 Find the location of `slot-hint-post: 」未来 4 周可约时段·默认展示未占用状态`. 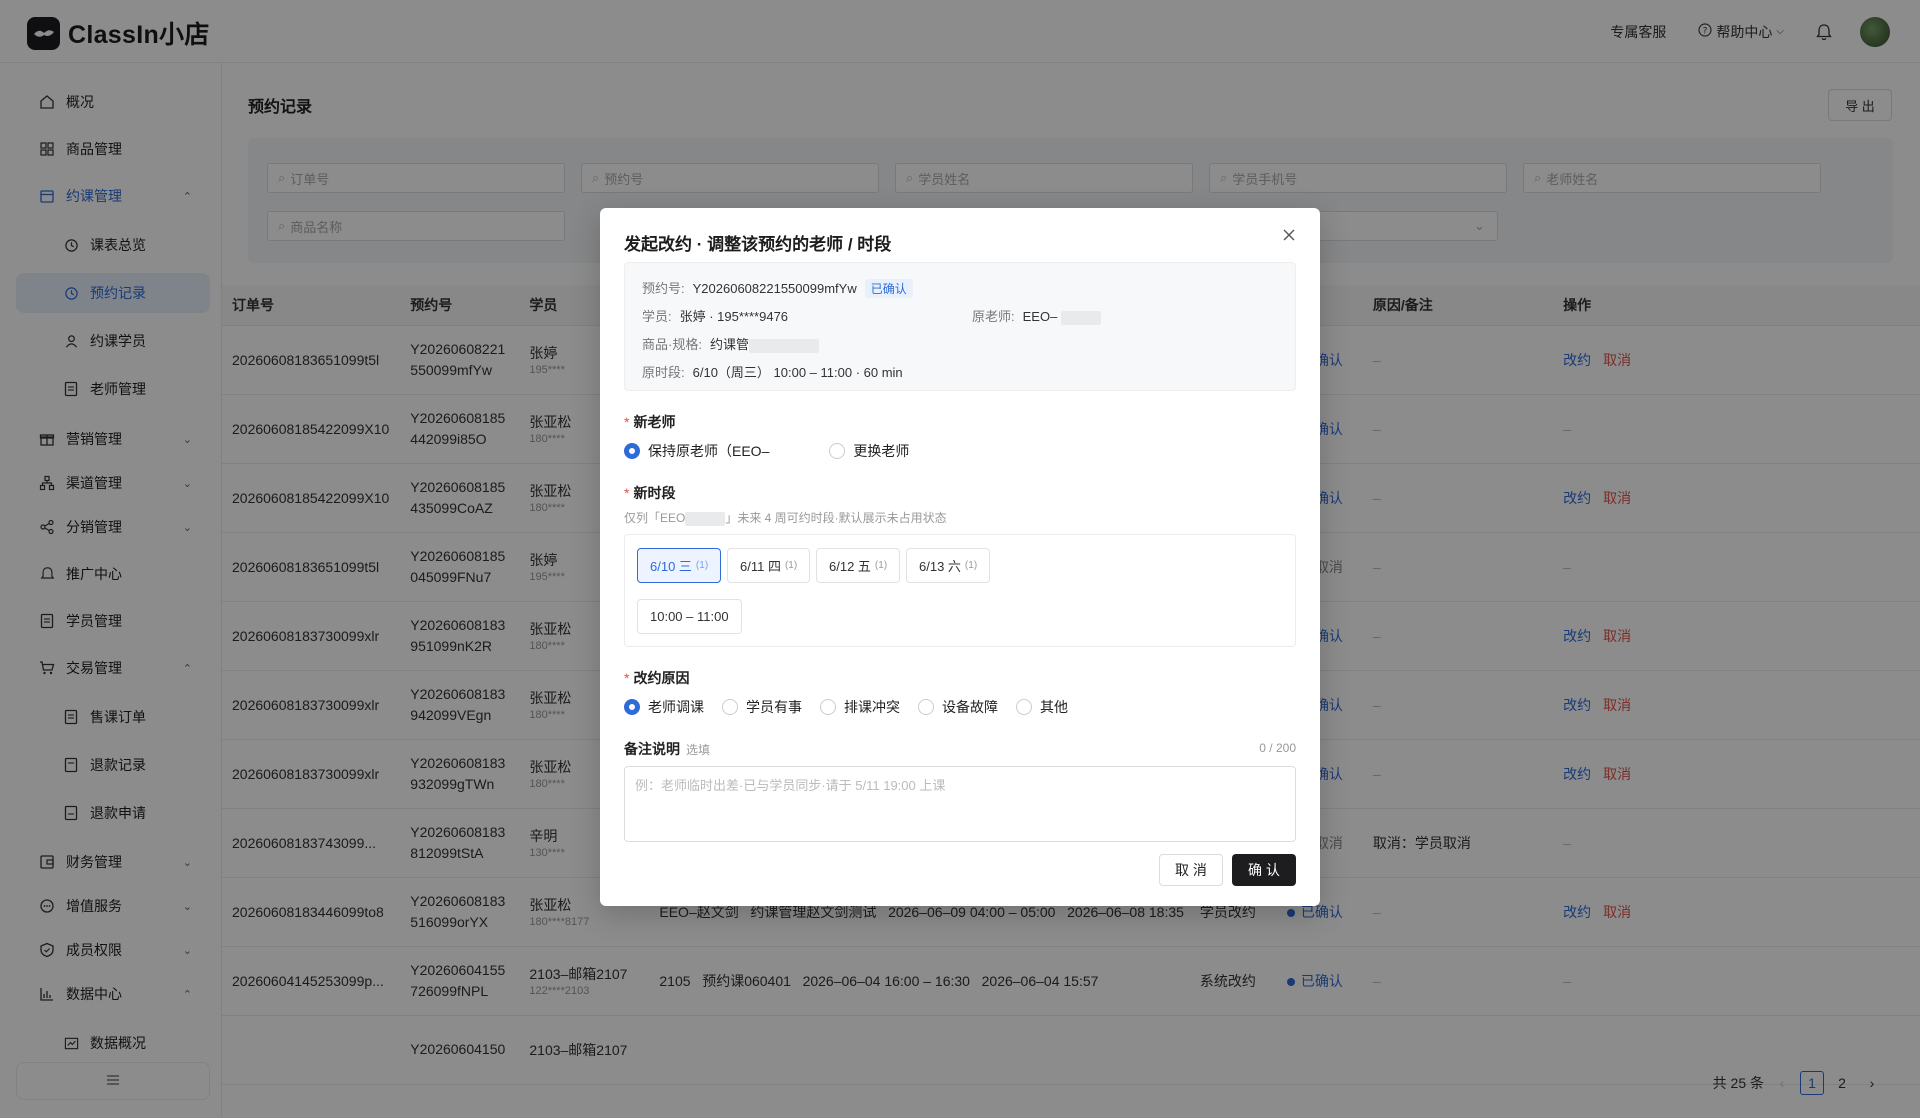

slot-hint-post: 」未来 4 周可约时段·默认展示未占用状态 is located at coordinates (836, 518).